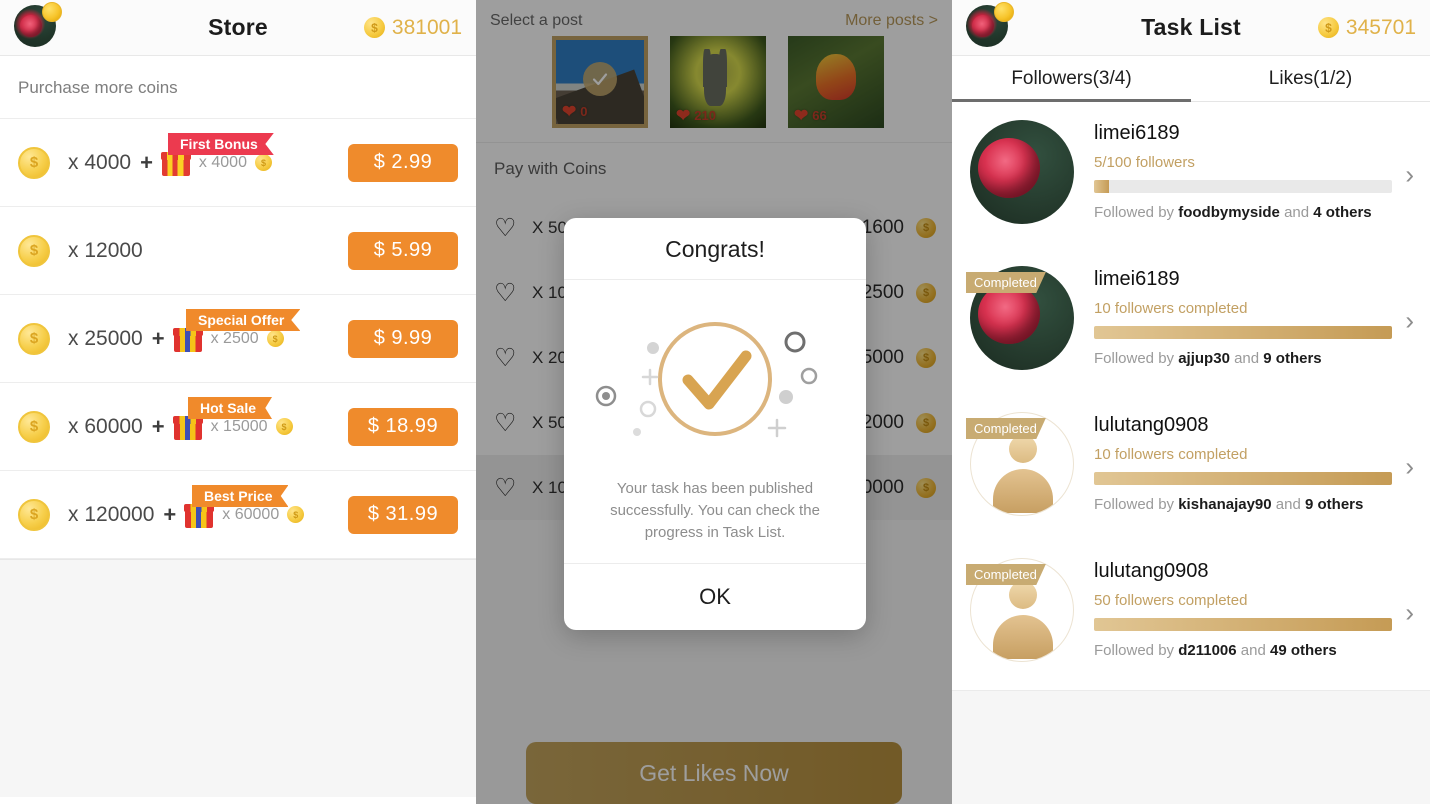 The height and width of the screenshot is (804, 1430). What do you see at coordinates (1171, 454) in the screenshot?
I see `task-status-text: 10 followers completed` at bounding box center [1171, 454].